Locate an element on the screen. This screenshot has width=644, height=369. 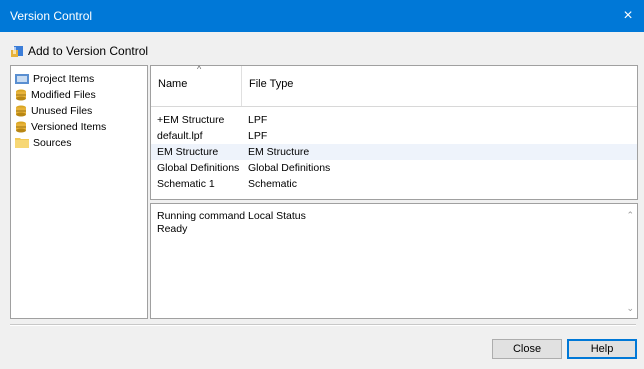
folder-icon is located at coordinates (22, 143).